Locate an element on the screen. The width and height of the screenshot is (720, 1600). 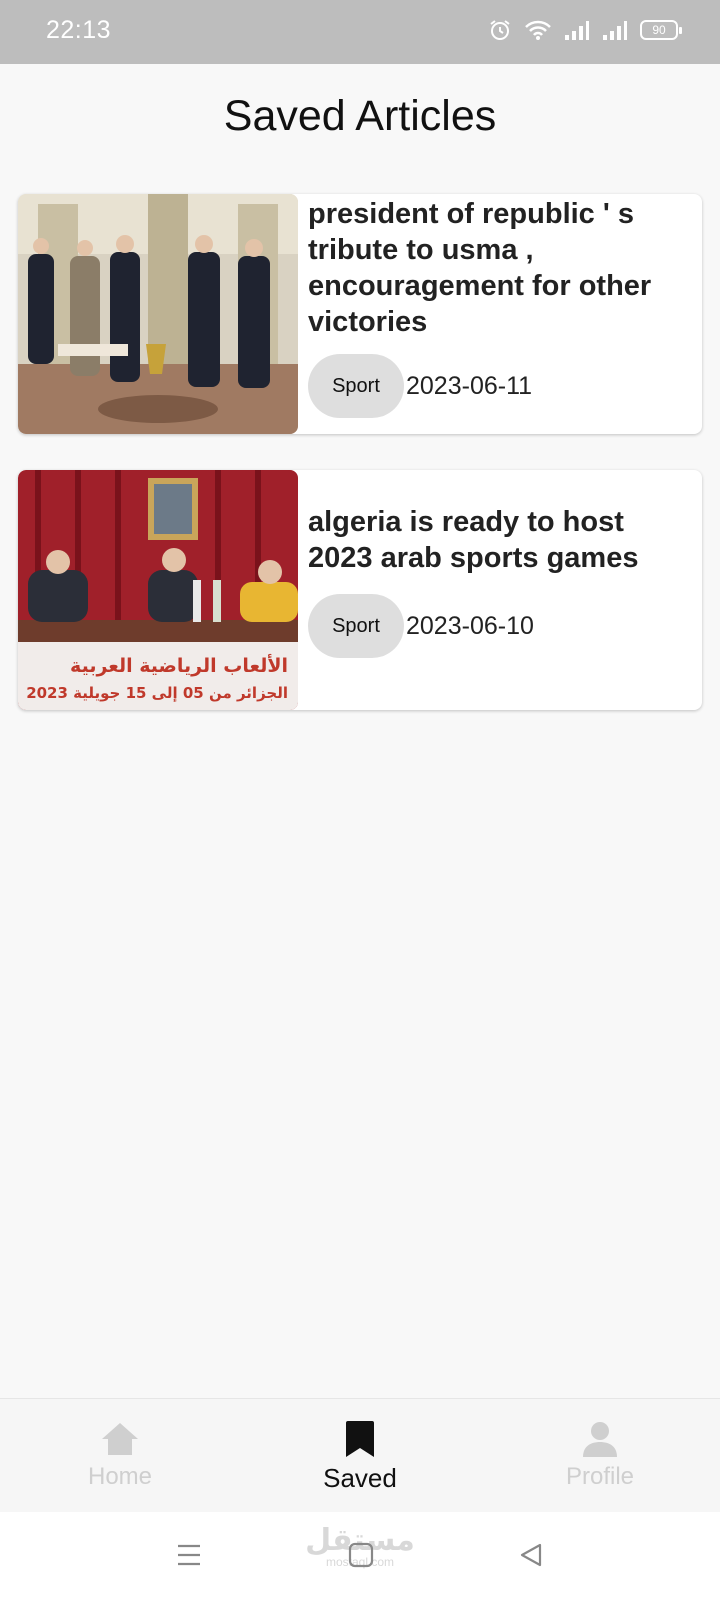
article-meta: Sport 2023-06-11 is located at coordinates (420, 386).